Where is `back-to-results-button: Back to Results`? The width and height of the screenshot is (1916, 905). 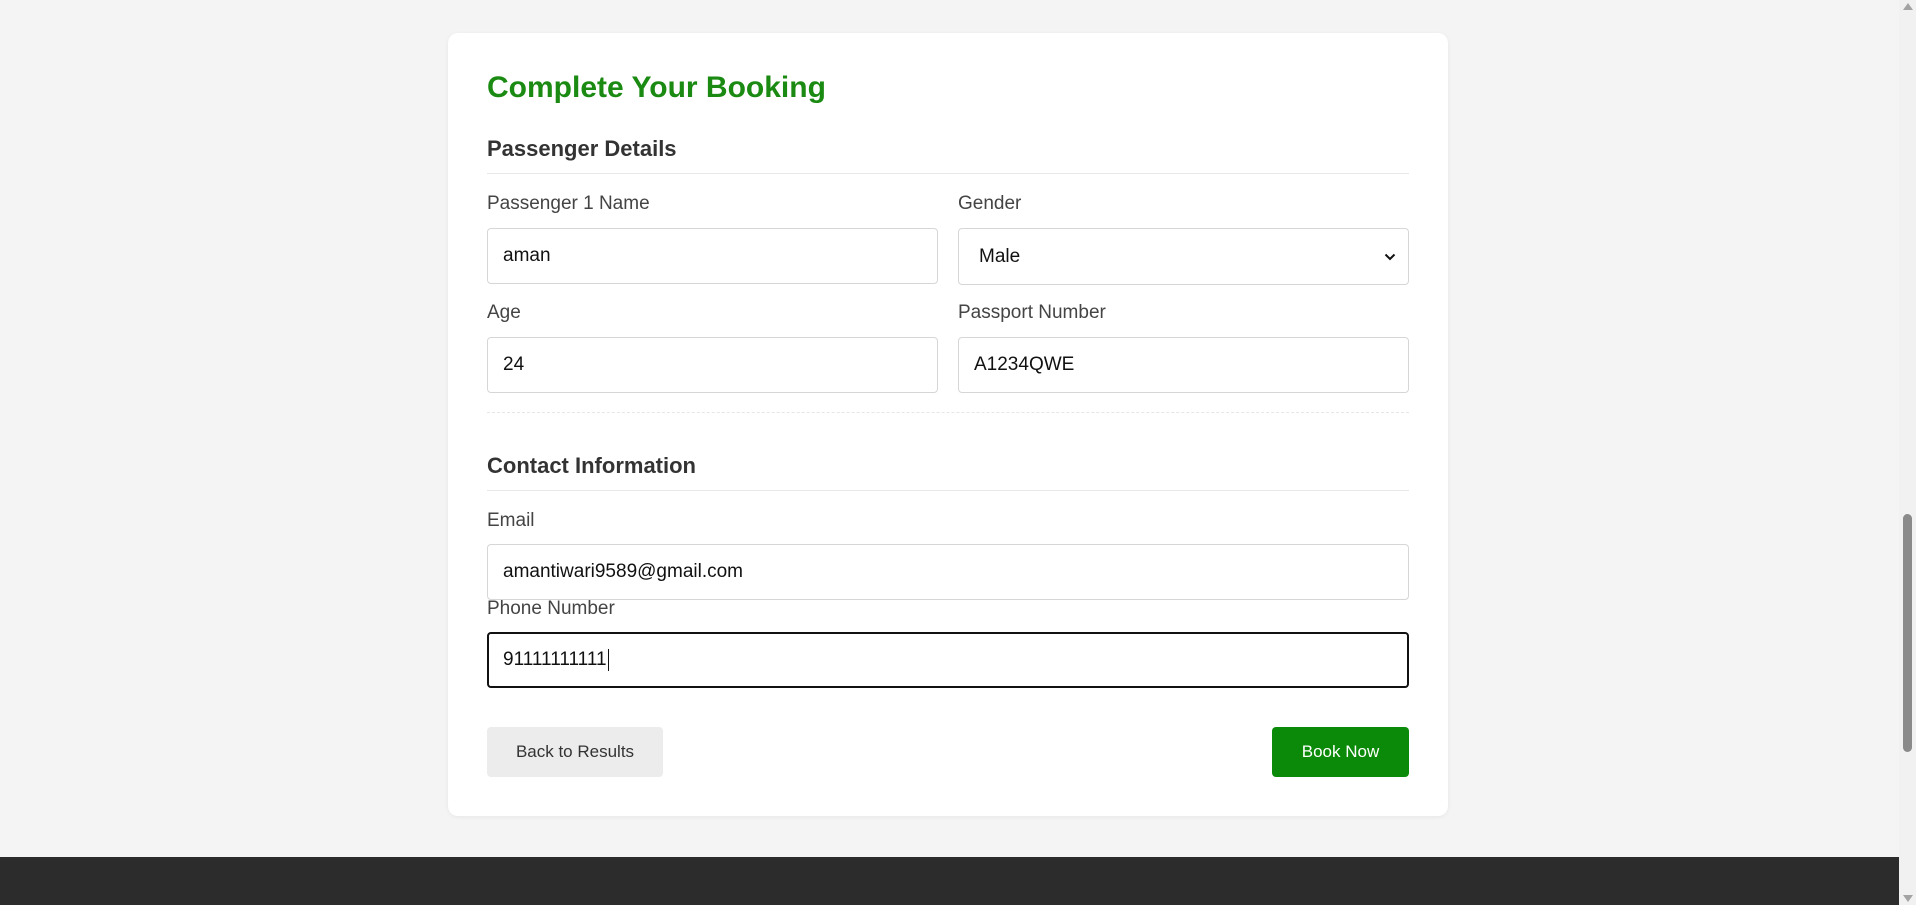 back-to-results-button: Back to Results is located at coordinates (575, 752).